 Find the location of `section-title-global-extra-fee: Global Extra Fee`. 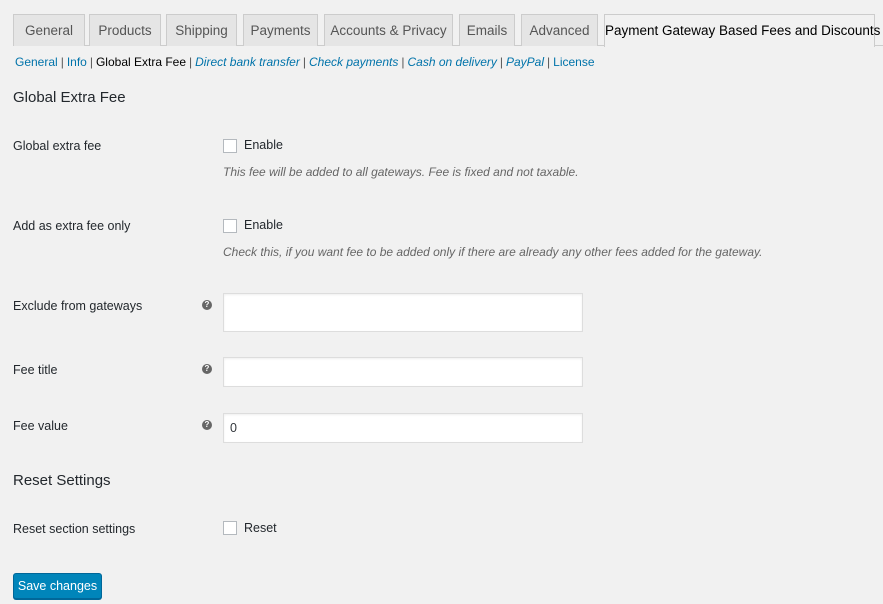

section-title-global-extra-fee: Global Extra Fee is located at coordinates (69, 97).